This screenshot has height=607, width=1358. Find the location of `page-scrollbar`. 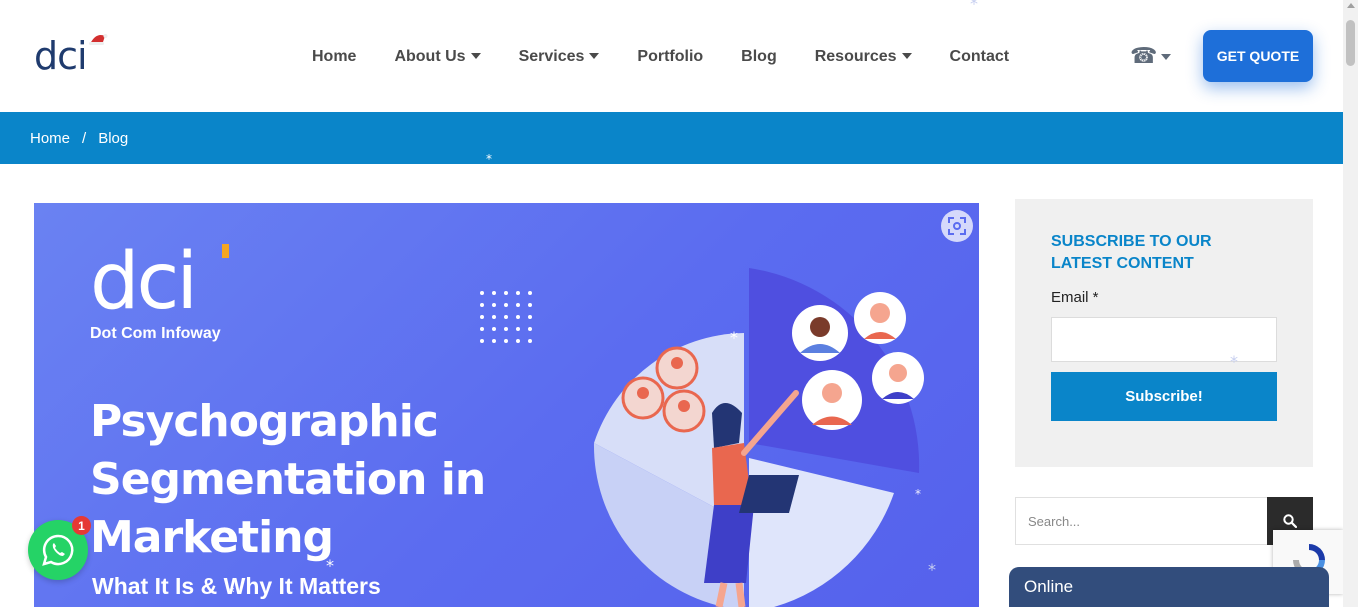

page-scrollbar is located at coordinates (1350, 303).